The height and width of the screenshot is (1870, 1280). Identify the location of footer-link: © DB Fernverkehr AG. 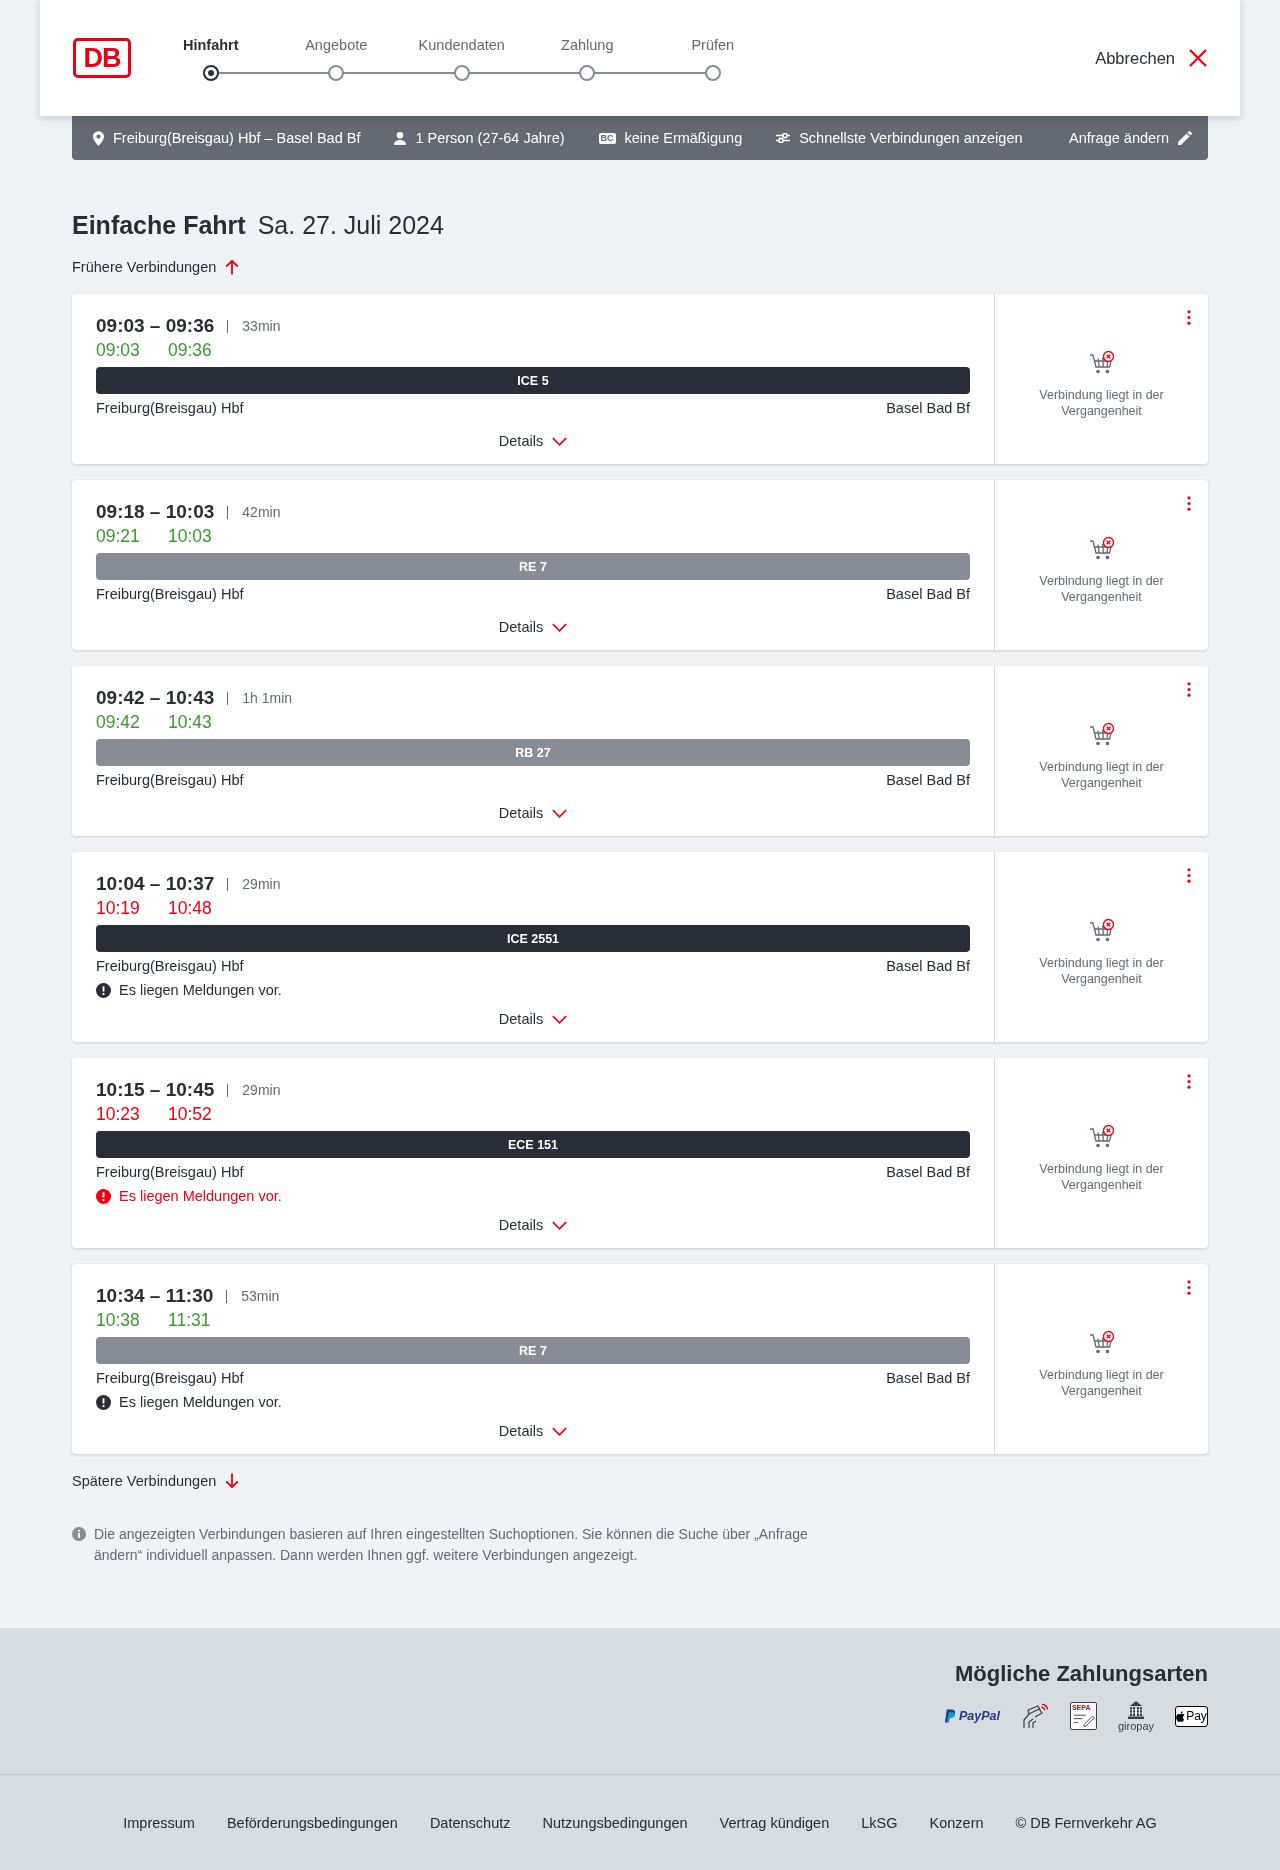
(1086, 1822).